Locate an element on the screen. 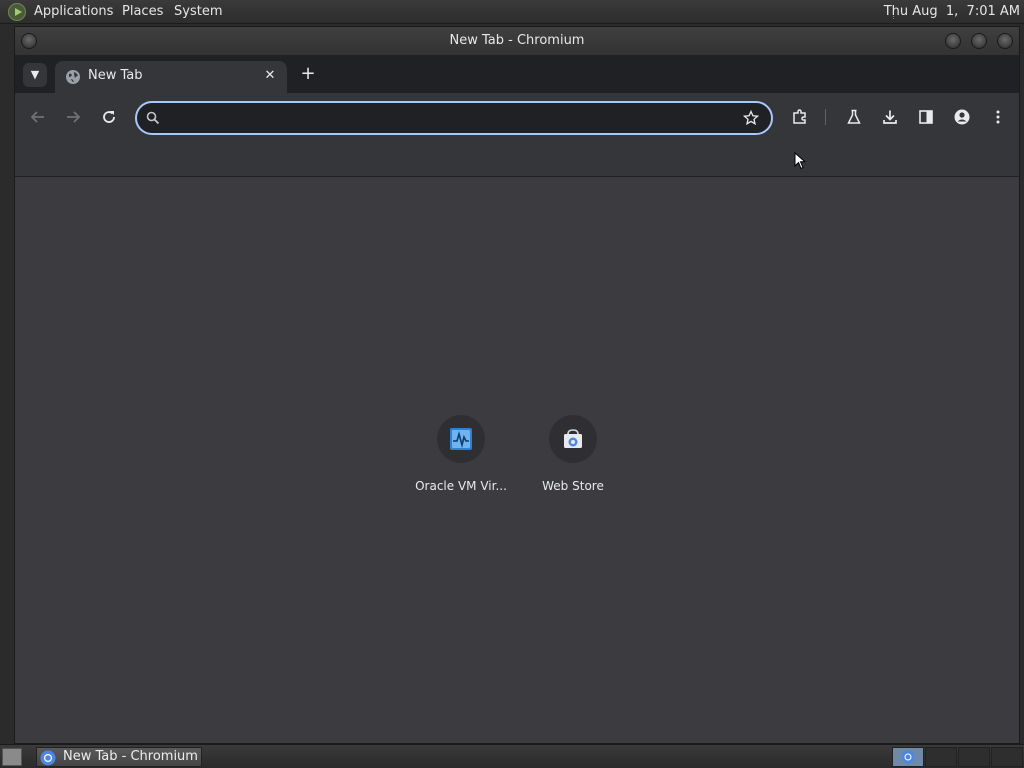 This screenshot has width=1024, height=768. bookmarks-bar is located at coordinates (517, 159).